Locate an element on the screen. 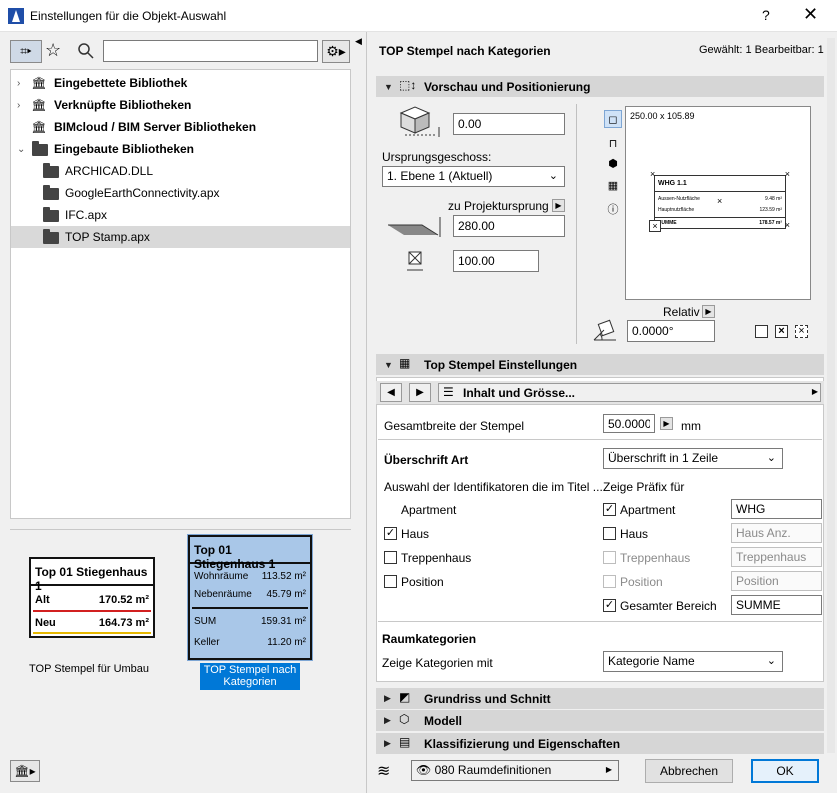  view-3d-icon: ⬢ is located at coordinates (613, 163).